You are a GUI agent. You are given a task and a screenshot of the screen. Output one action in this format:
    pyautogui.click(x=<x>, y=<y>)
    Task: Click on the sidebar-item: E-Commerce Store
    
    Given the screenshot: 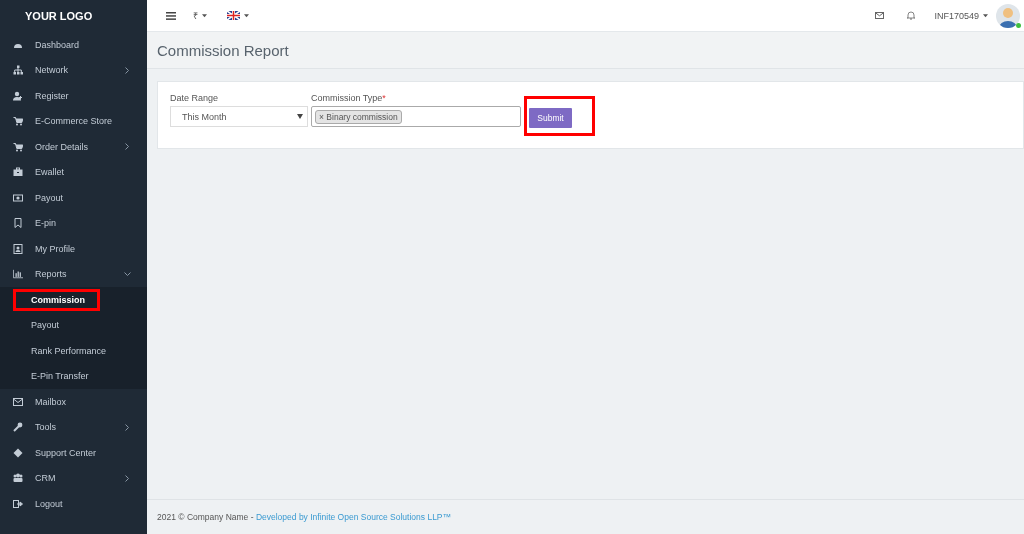 What is the action you would take?
    pyautogui.click(x=73, y=121)
    